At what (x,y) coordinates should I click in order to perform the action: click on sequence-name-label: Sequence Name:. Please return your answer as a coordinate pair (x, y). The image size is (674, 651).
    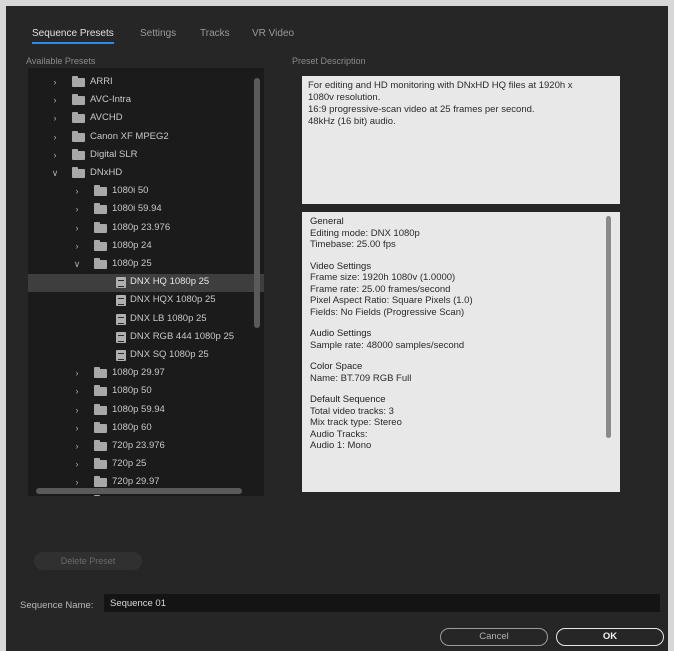
    Looking at the image, I should click on (57, 605).